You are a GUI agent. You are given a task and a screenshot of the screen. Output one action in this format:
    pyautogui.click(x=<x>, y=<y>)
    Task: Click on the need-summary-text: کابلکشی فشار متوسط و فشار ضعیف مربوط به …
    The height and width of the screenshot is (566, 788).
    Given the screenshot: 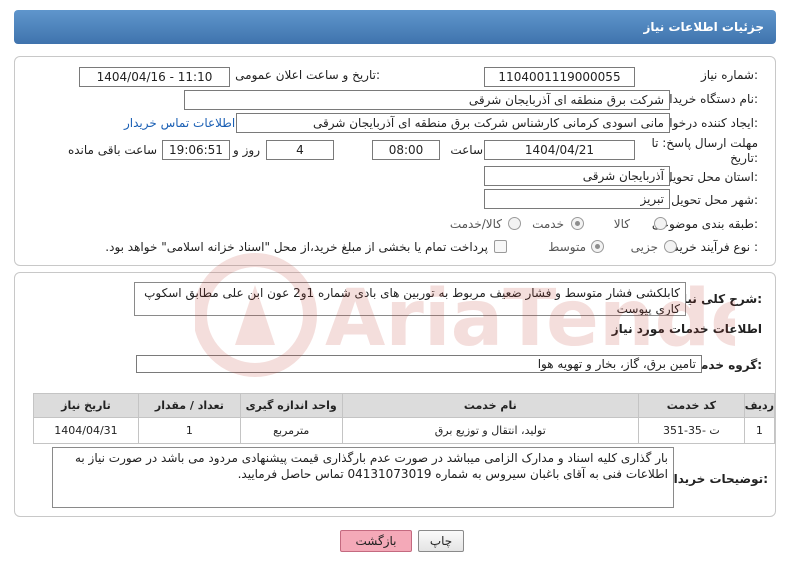 What is the action you would take?
    pyautogui.click(x=410, y=299)
    